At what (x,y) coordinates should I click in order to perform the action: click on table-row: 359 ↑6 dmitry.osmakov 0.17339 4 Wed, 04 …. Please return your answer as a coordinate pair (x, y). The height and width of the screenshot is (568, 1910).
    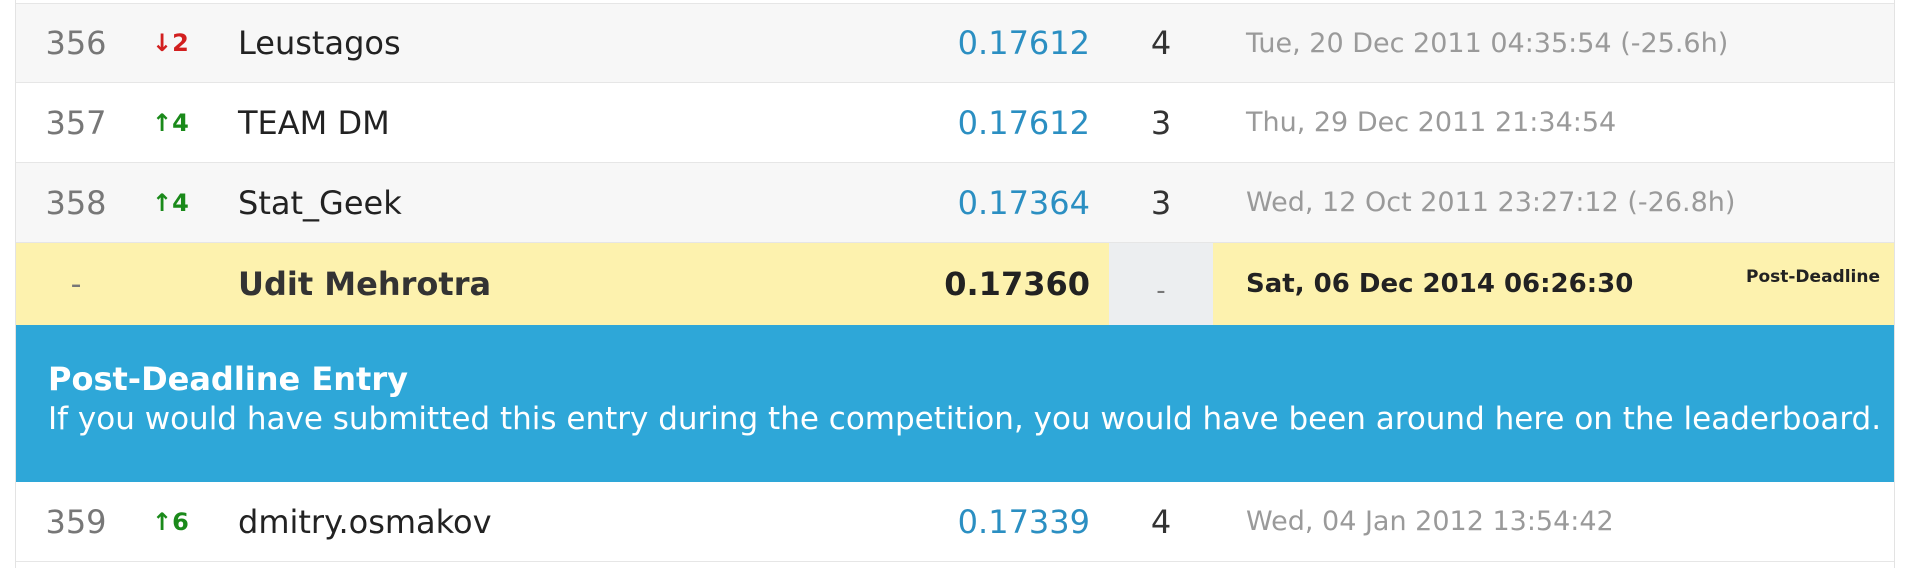
    Looking at the image, I should click on (955, 522).